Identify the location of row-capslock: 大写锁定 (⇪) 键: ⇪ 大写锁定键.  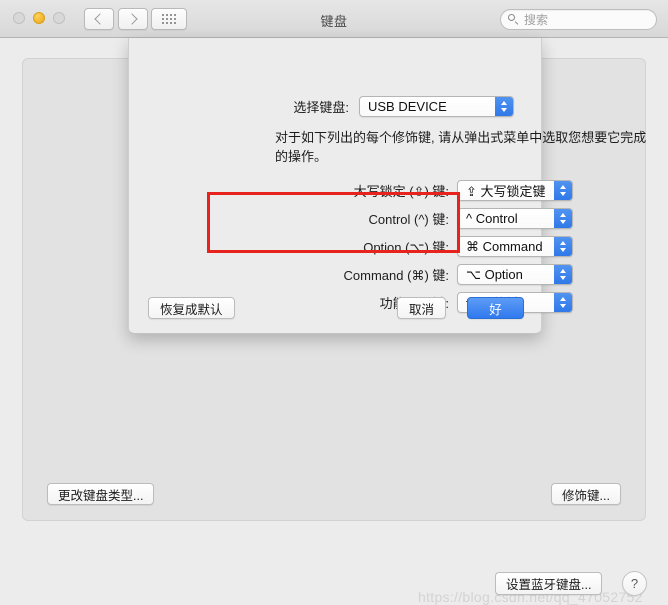
(453, 190).